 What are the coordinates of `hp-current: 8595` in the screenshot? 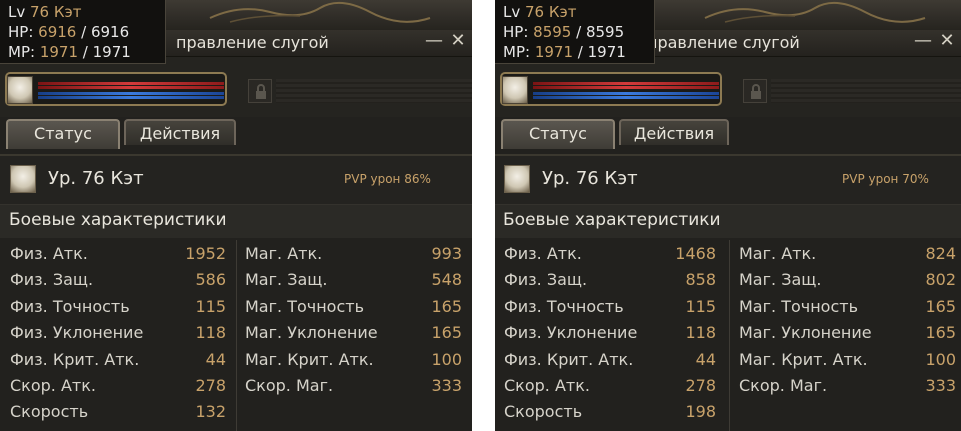 It's located at (552, 32).